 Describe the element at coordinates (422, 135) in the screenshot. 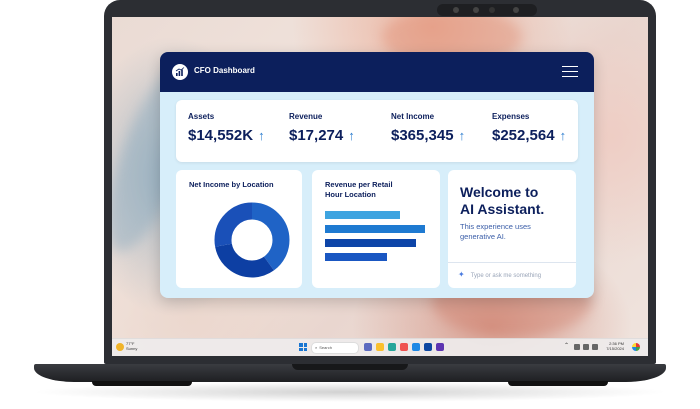

I see `kpi-value: $365,345` at that location.